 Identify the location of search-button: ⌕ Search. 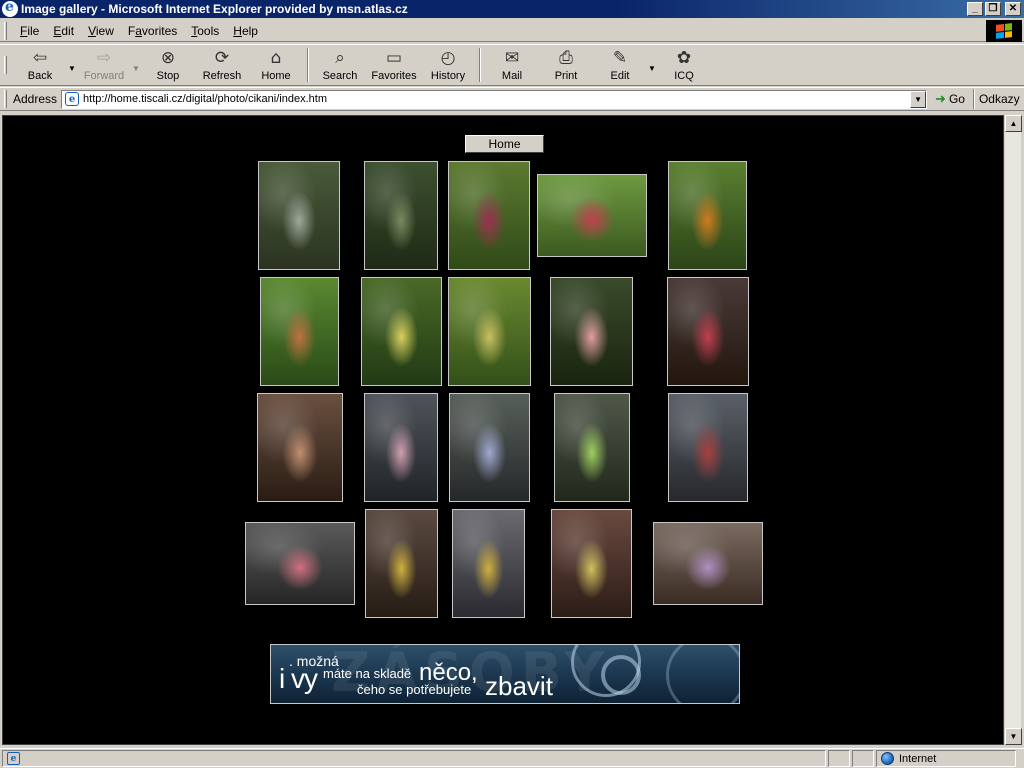
(340, 65).